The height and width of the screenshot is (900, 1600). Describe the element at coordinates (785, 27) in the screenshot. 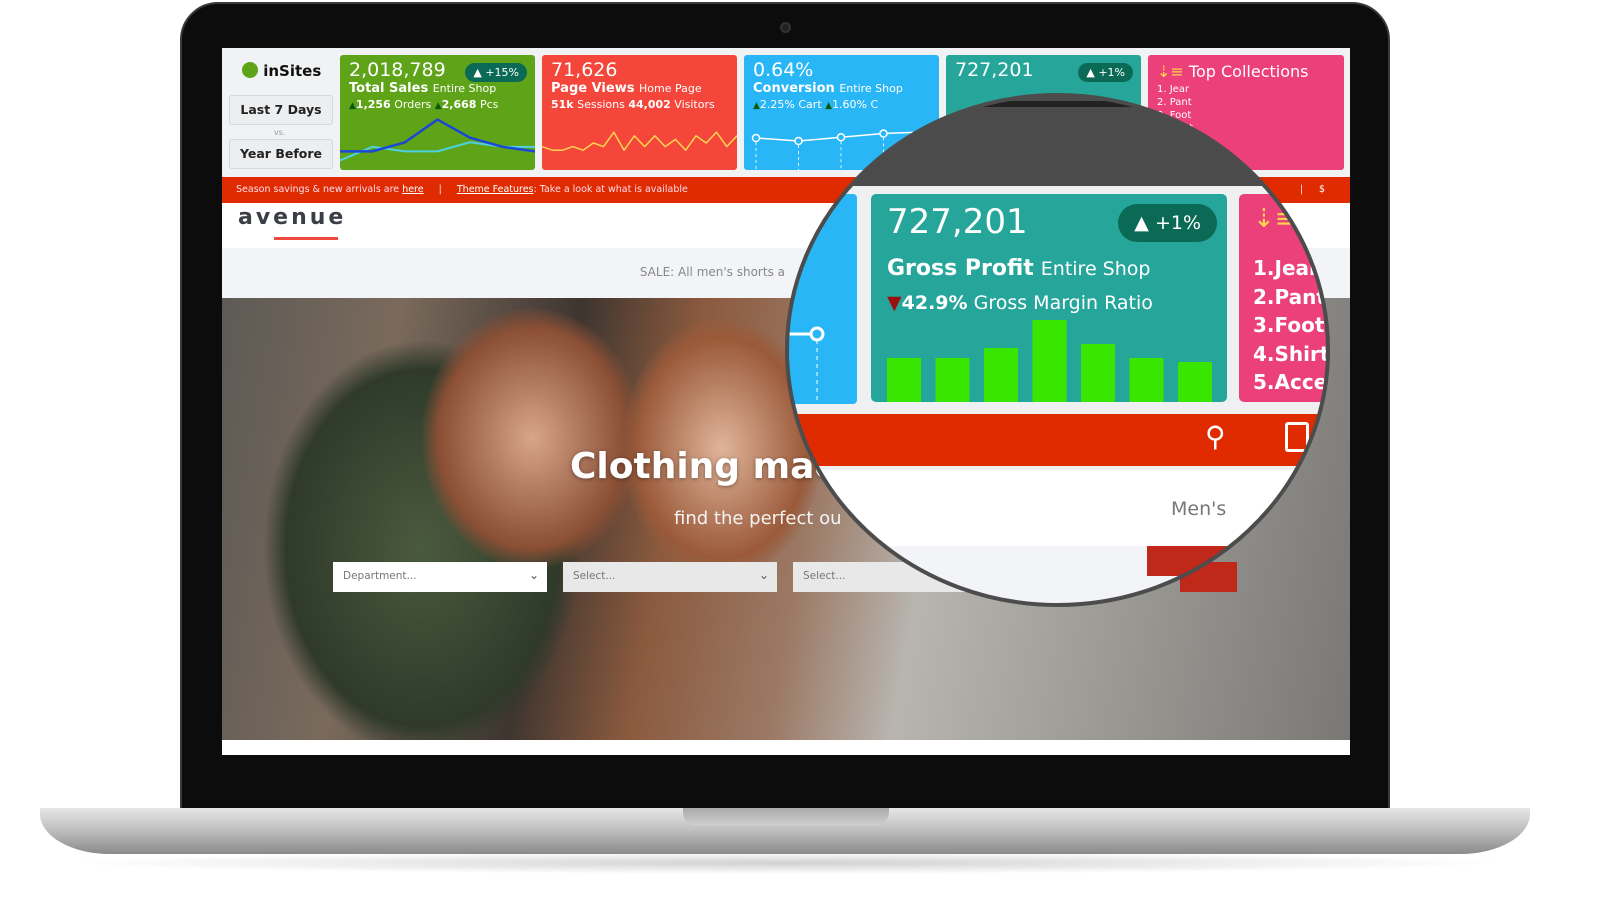

I see `webcam` at that location.